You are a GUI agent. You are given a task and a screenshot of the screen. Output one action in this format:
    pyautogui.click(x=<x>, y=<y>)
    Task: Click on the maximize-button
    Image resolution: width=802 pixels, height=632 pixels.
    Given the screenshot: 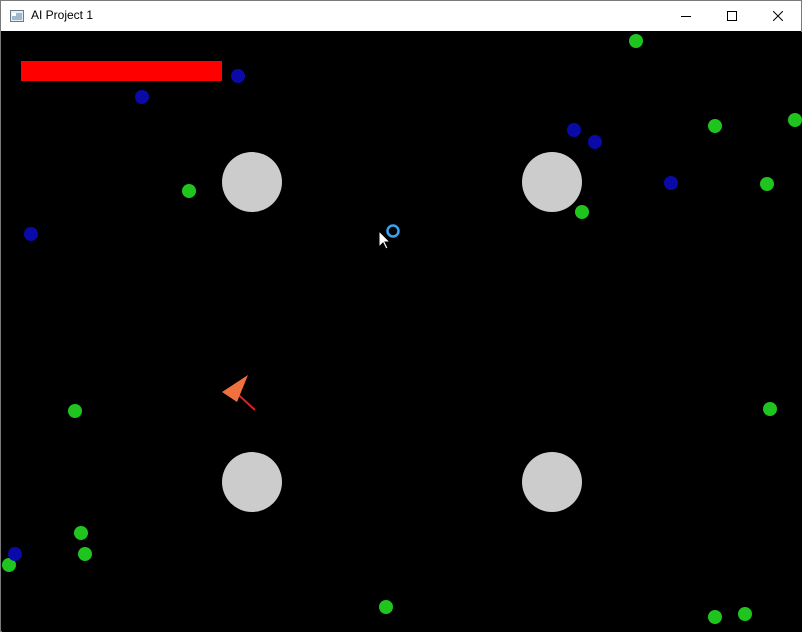 What is the action you would take?
    pyautogui.click(x=732, y=16)
    